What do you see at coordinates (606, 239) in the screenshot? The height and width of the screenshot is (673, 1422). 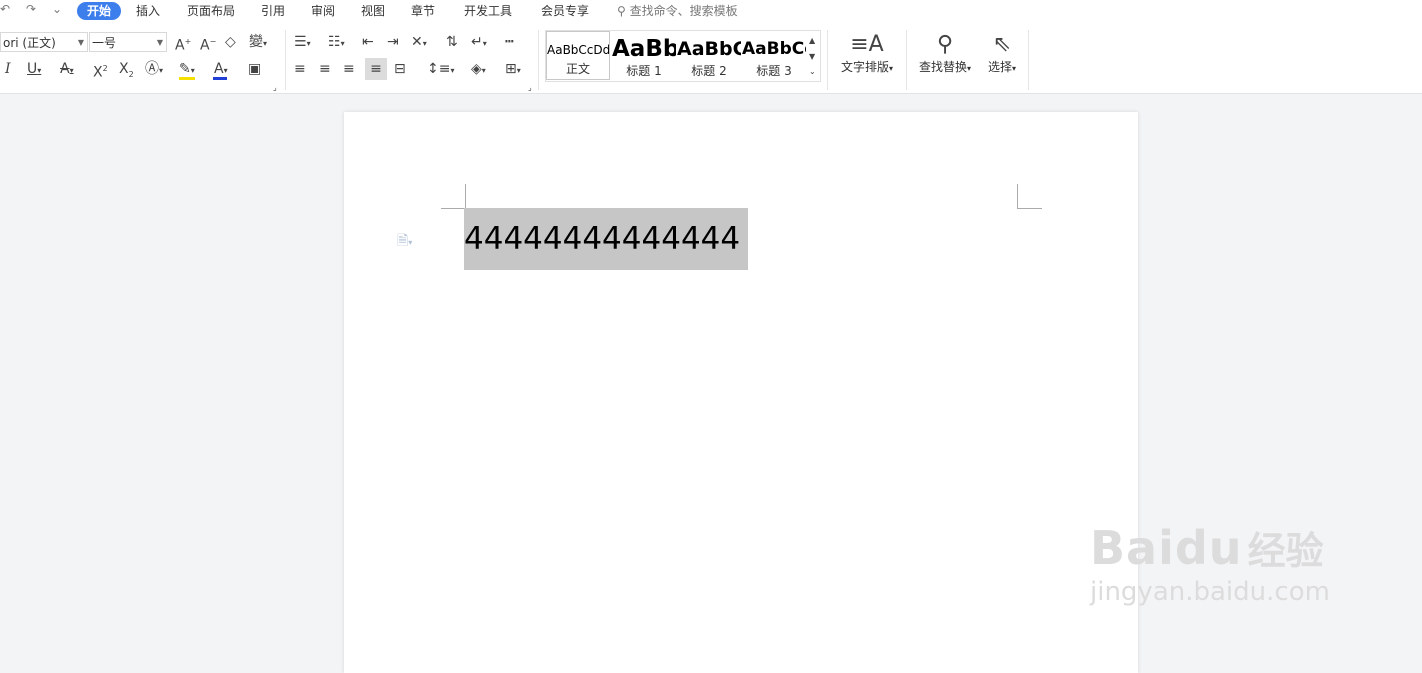 I see `selected-text: 44444444444444` at bounding box center [606, 239].